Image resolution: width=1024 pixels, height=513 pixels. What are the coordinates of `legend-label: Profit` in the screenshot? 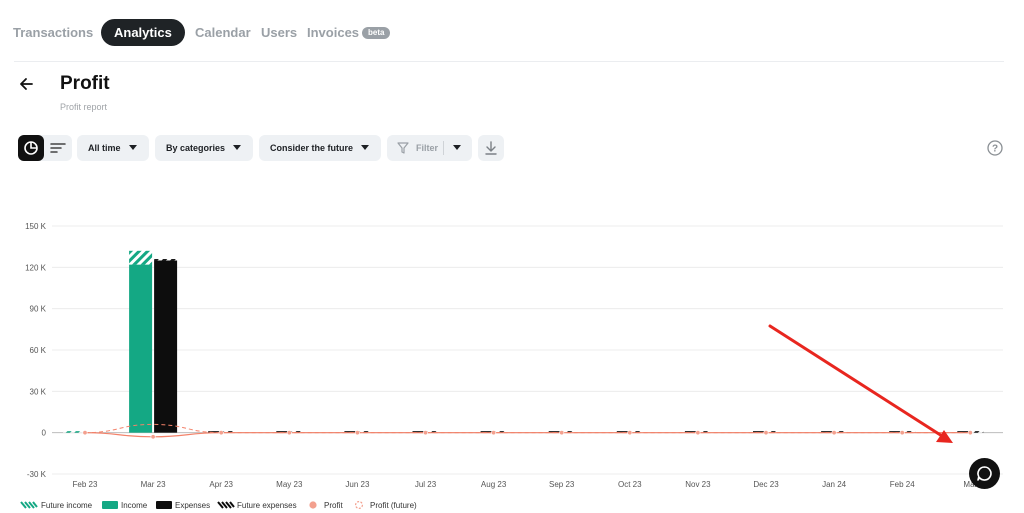 It's located at (333, 505).